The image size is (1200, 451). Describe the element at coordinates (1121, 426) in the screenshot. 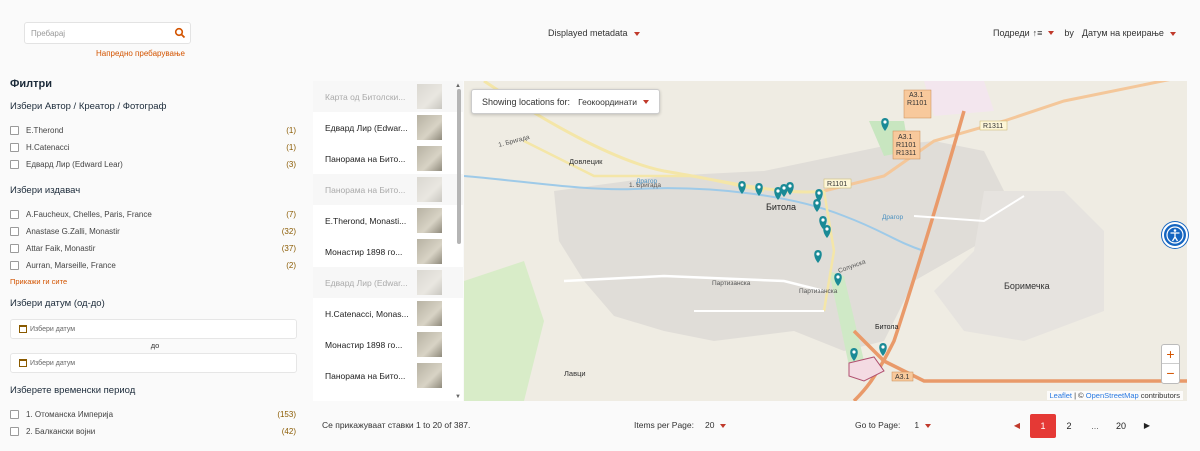

I see `page-button: 20` at that location.